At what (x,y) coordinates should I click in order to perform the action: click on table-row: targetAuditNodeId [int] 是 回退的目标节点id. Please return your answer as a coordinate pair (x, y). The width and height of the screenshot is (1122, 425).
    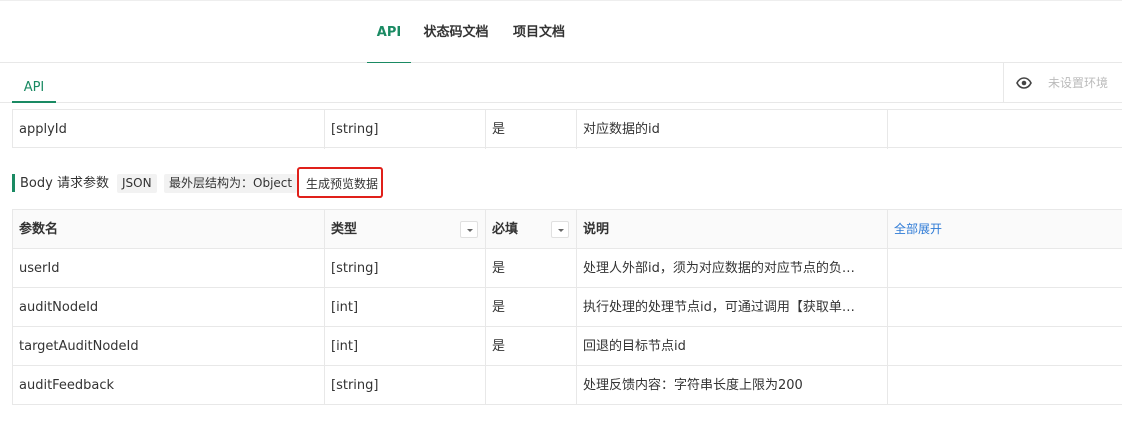
    Looking at the image, I should click on (567, 346).